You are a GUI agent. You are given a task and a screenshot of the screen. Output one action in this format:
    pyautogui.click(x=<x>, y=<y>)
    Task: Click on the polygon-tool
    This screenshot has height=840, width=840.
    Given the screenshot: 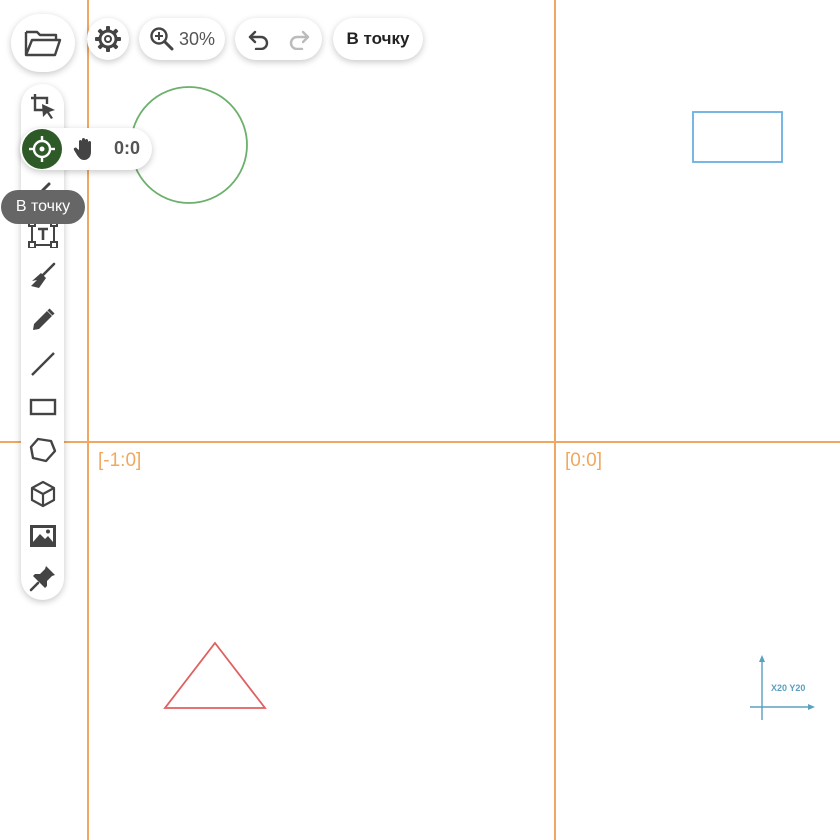 What is the action you would take?
    pyautogui.click(x=42, y=450)
    